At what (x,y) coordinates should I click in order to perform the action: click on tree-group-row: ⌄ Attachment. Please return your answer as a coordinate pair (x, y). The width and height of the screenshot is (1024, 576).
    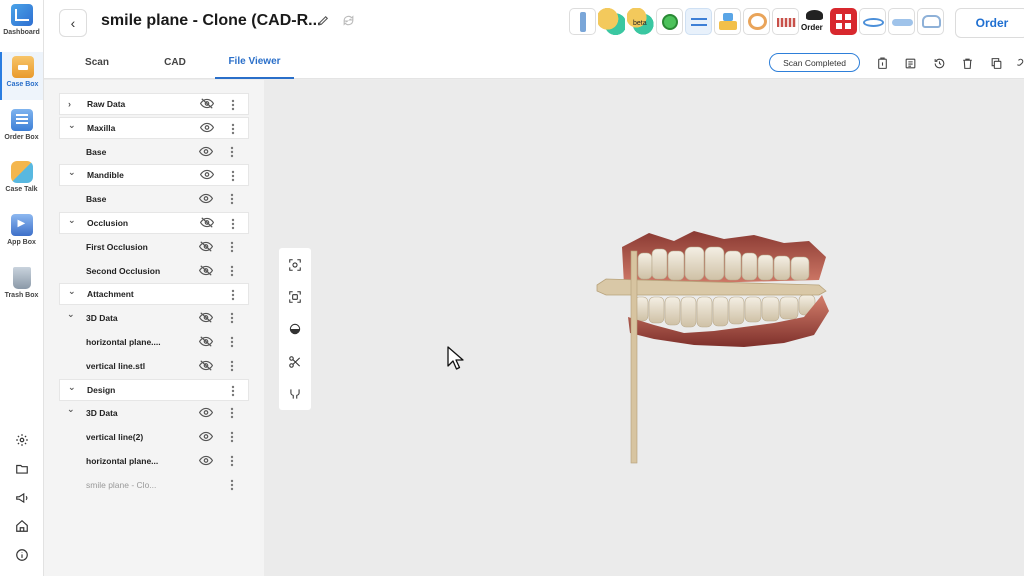
    Looking at the image, I should click on (154, 294).